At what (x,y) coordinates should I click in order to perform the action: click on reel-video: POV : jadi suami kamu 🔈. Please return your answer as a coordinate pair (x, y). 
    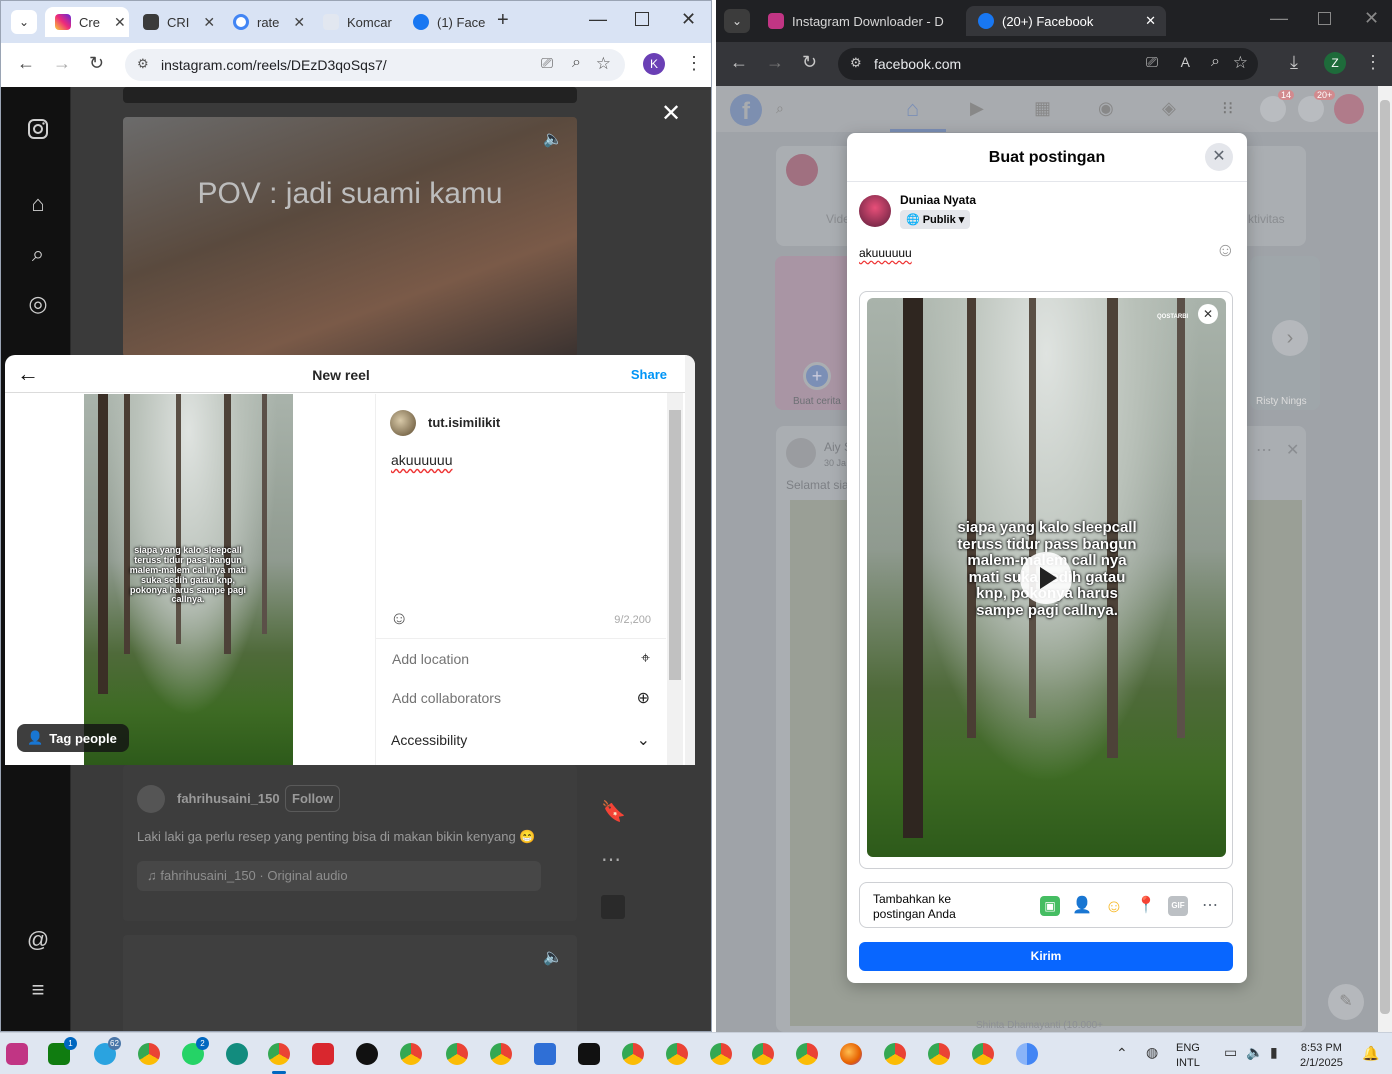
    Looking at the image, I should click on (350, 237).